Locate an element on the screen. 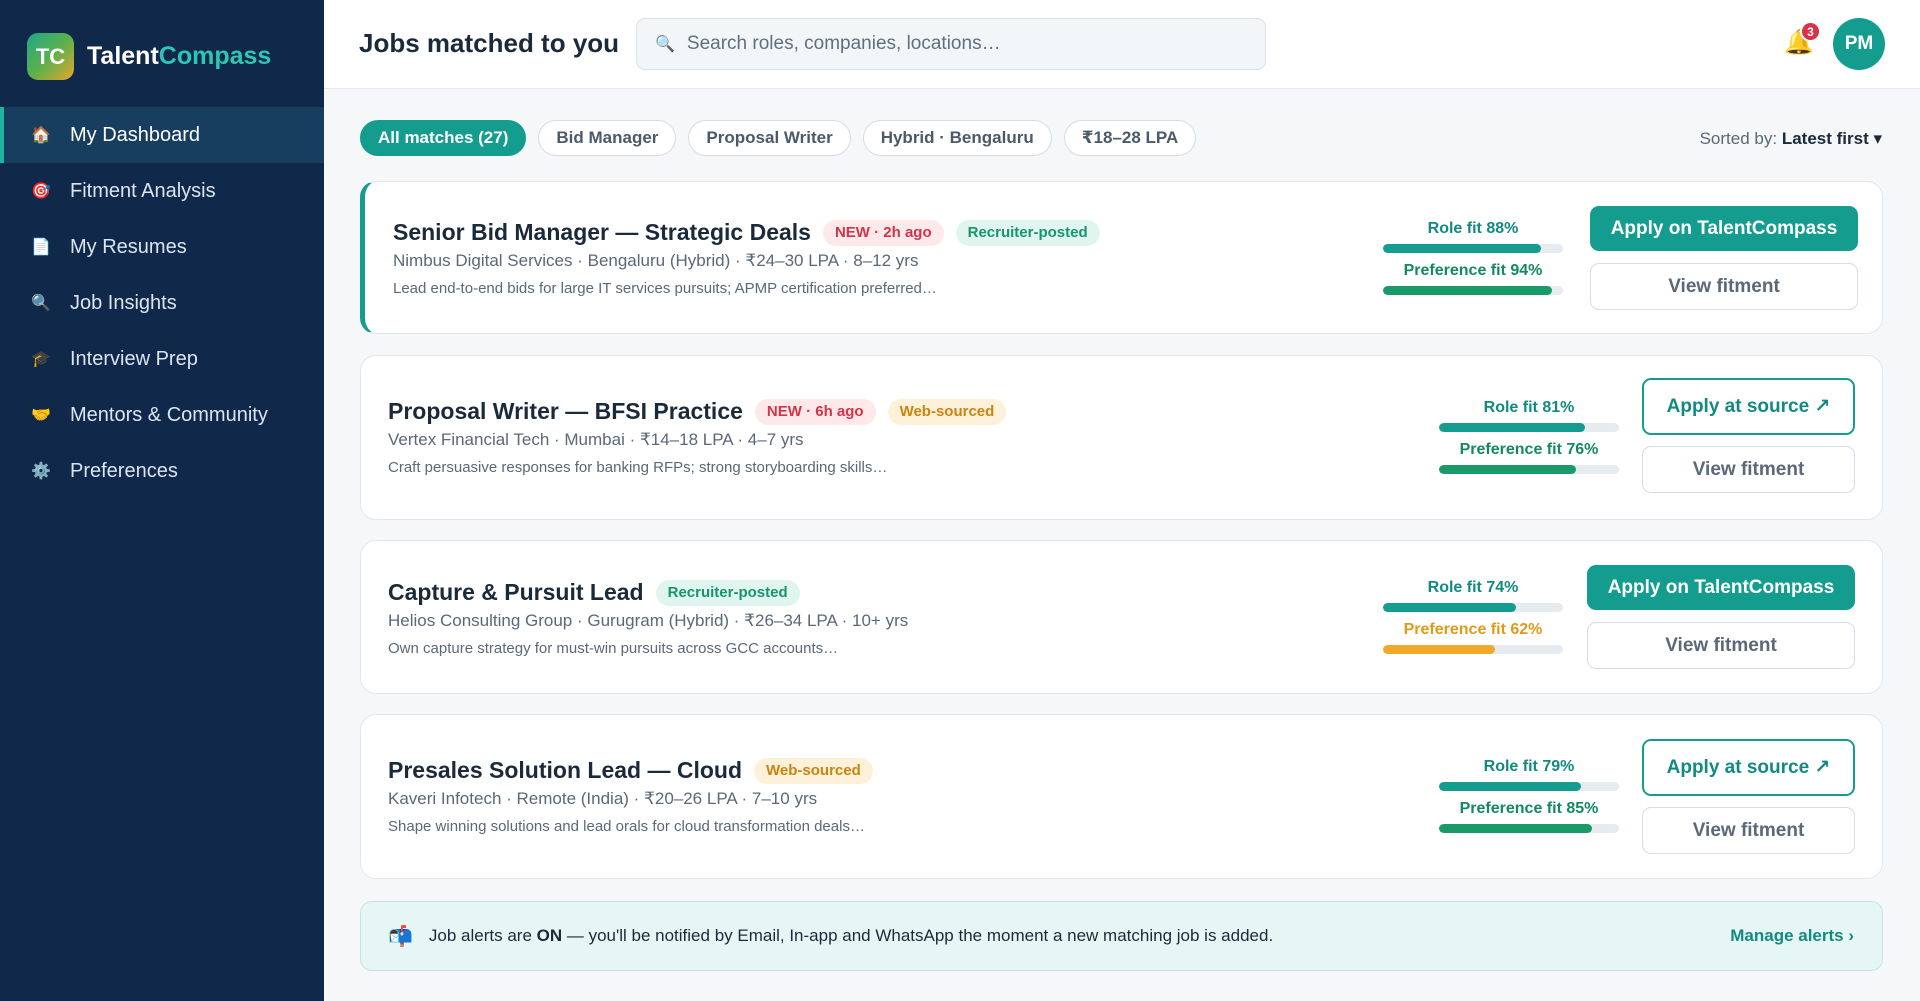 The height and width of the screenshot is (1001, 1920). job-title: Senior Bid Manager — Strategic Deals is located at coordinates (602, 232).